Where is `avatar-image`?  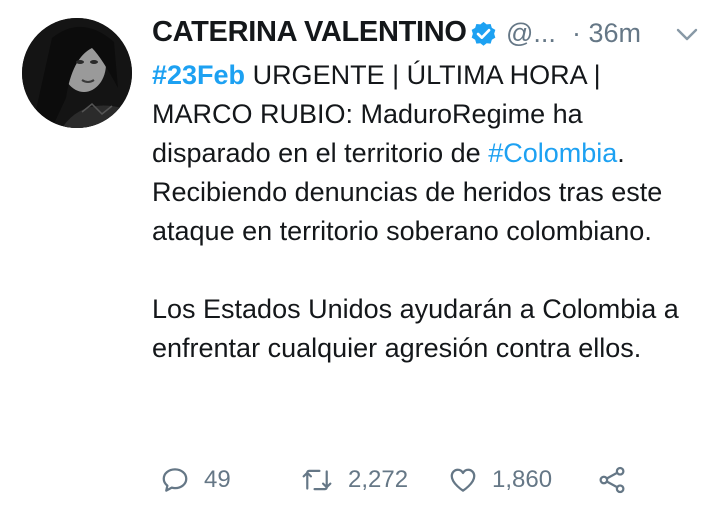
avatar-image is located at coordinates (77, 73).